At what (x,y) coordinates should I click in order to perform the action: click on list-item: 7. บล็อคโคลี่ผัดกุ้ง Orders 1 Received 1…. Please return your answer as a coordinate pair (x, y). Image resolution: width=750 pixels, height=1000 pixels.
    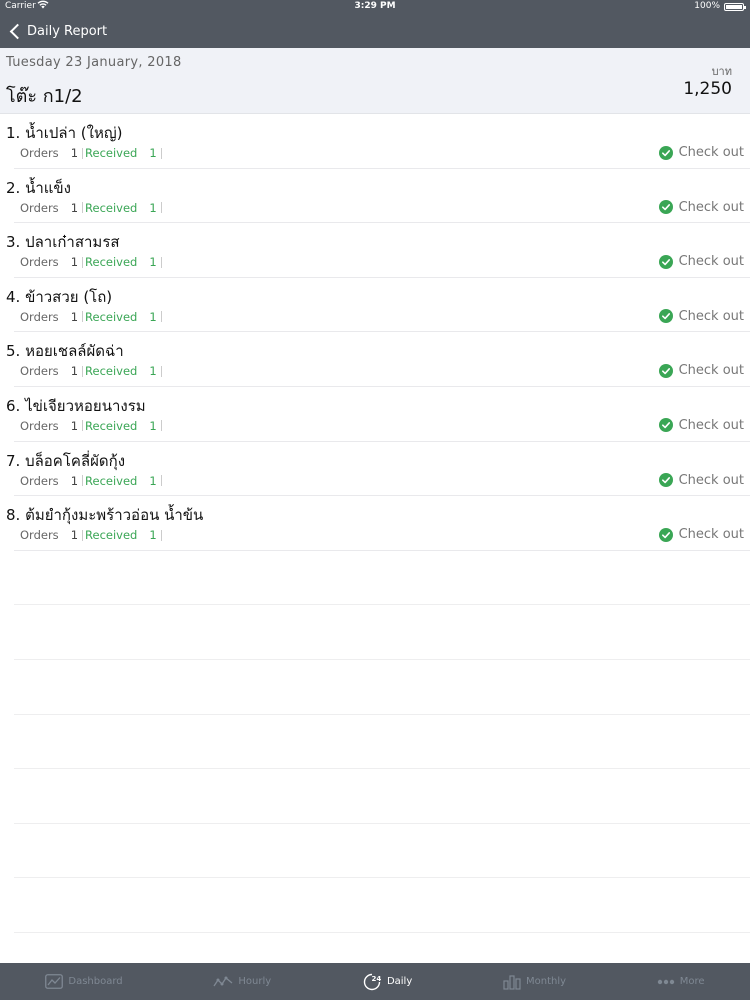
    Looking at the image, I should click on (378, 469).